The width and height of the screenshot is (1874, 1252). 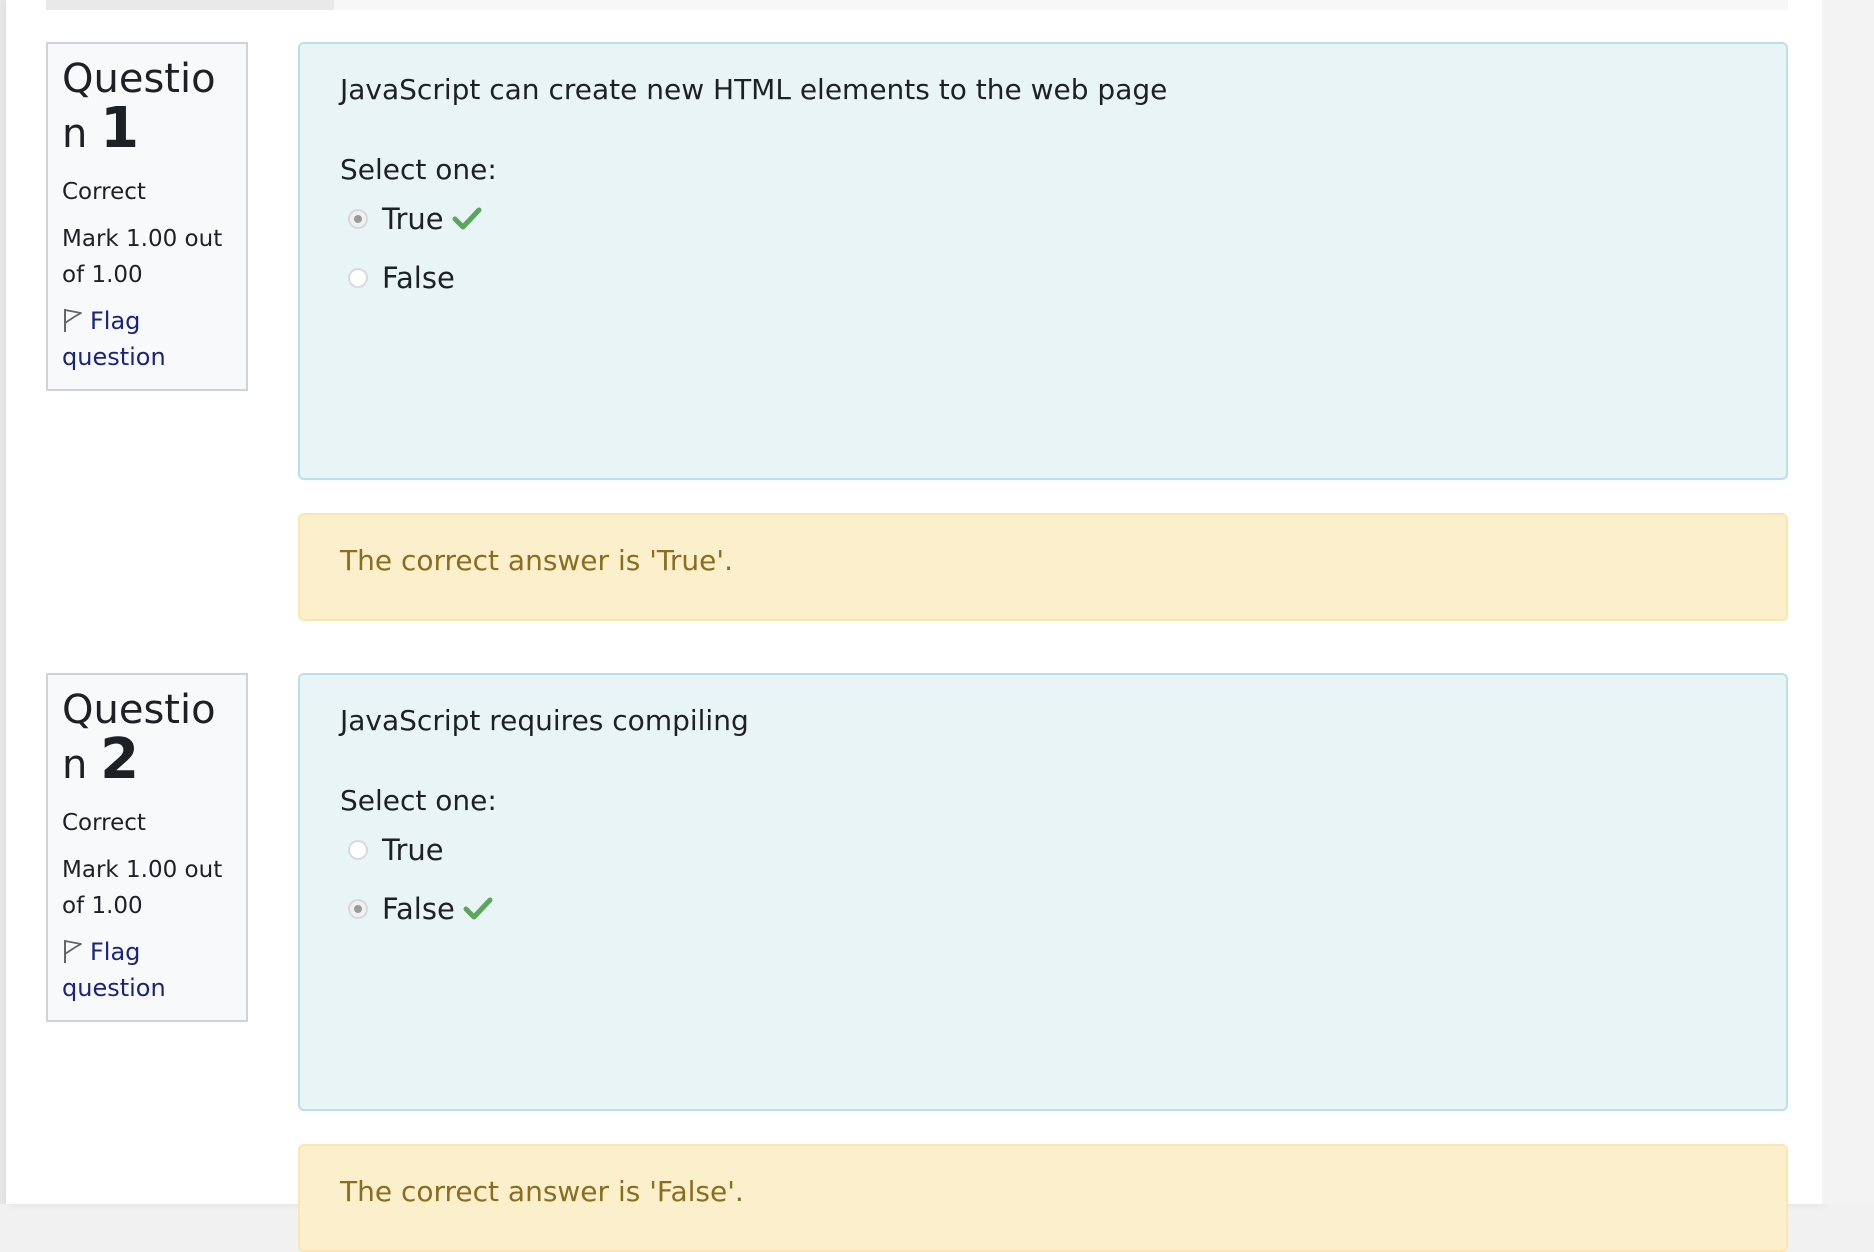 What do you see at coordinates (917, 5) in the screenshot?
I see `top-summary-strip` at bounding box center [917, 5].